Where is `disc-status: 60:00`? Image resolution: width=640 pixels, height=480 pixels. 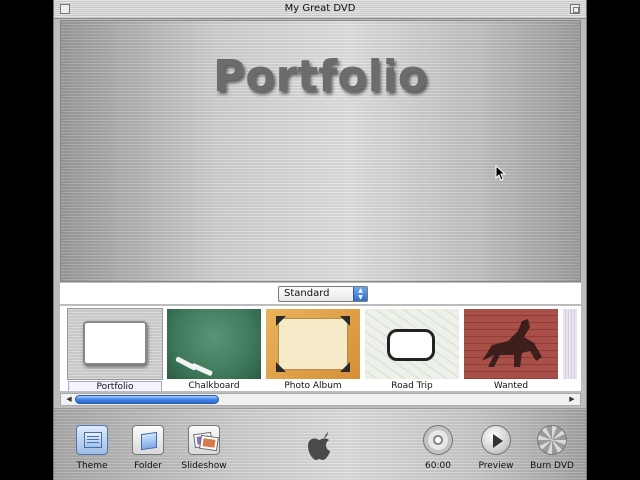 disc-status: 60:00 is located at coordinates (438, 448).